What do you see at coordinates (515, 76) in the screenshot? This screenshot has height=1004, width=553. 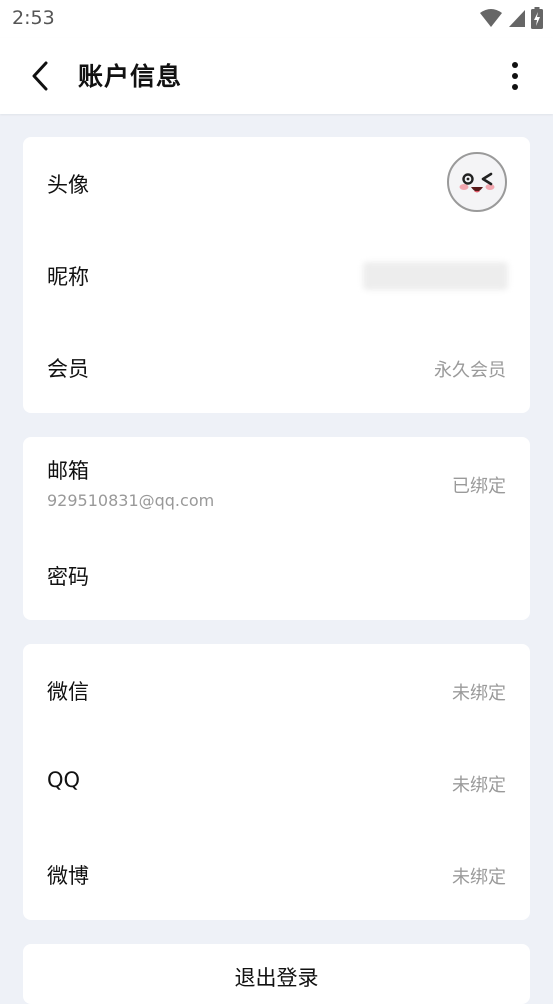 I see `more-options-button` at bounding box center [515, 76].